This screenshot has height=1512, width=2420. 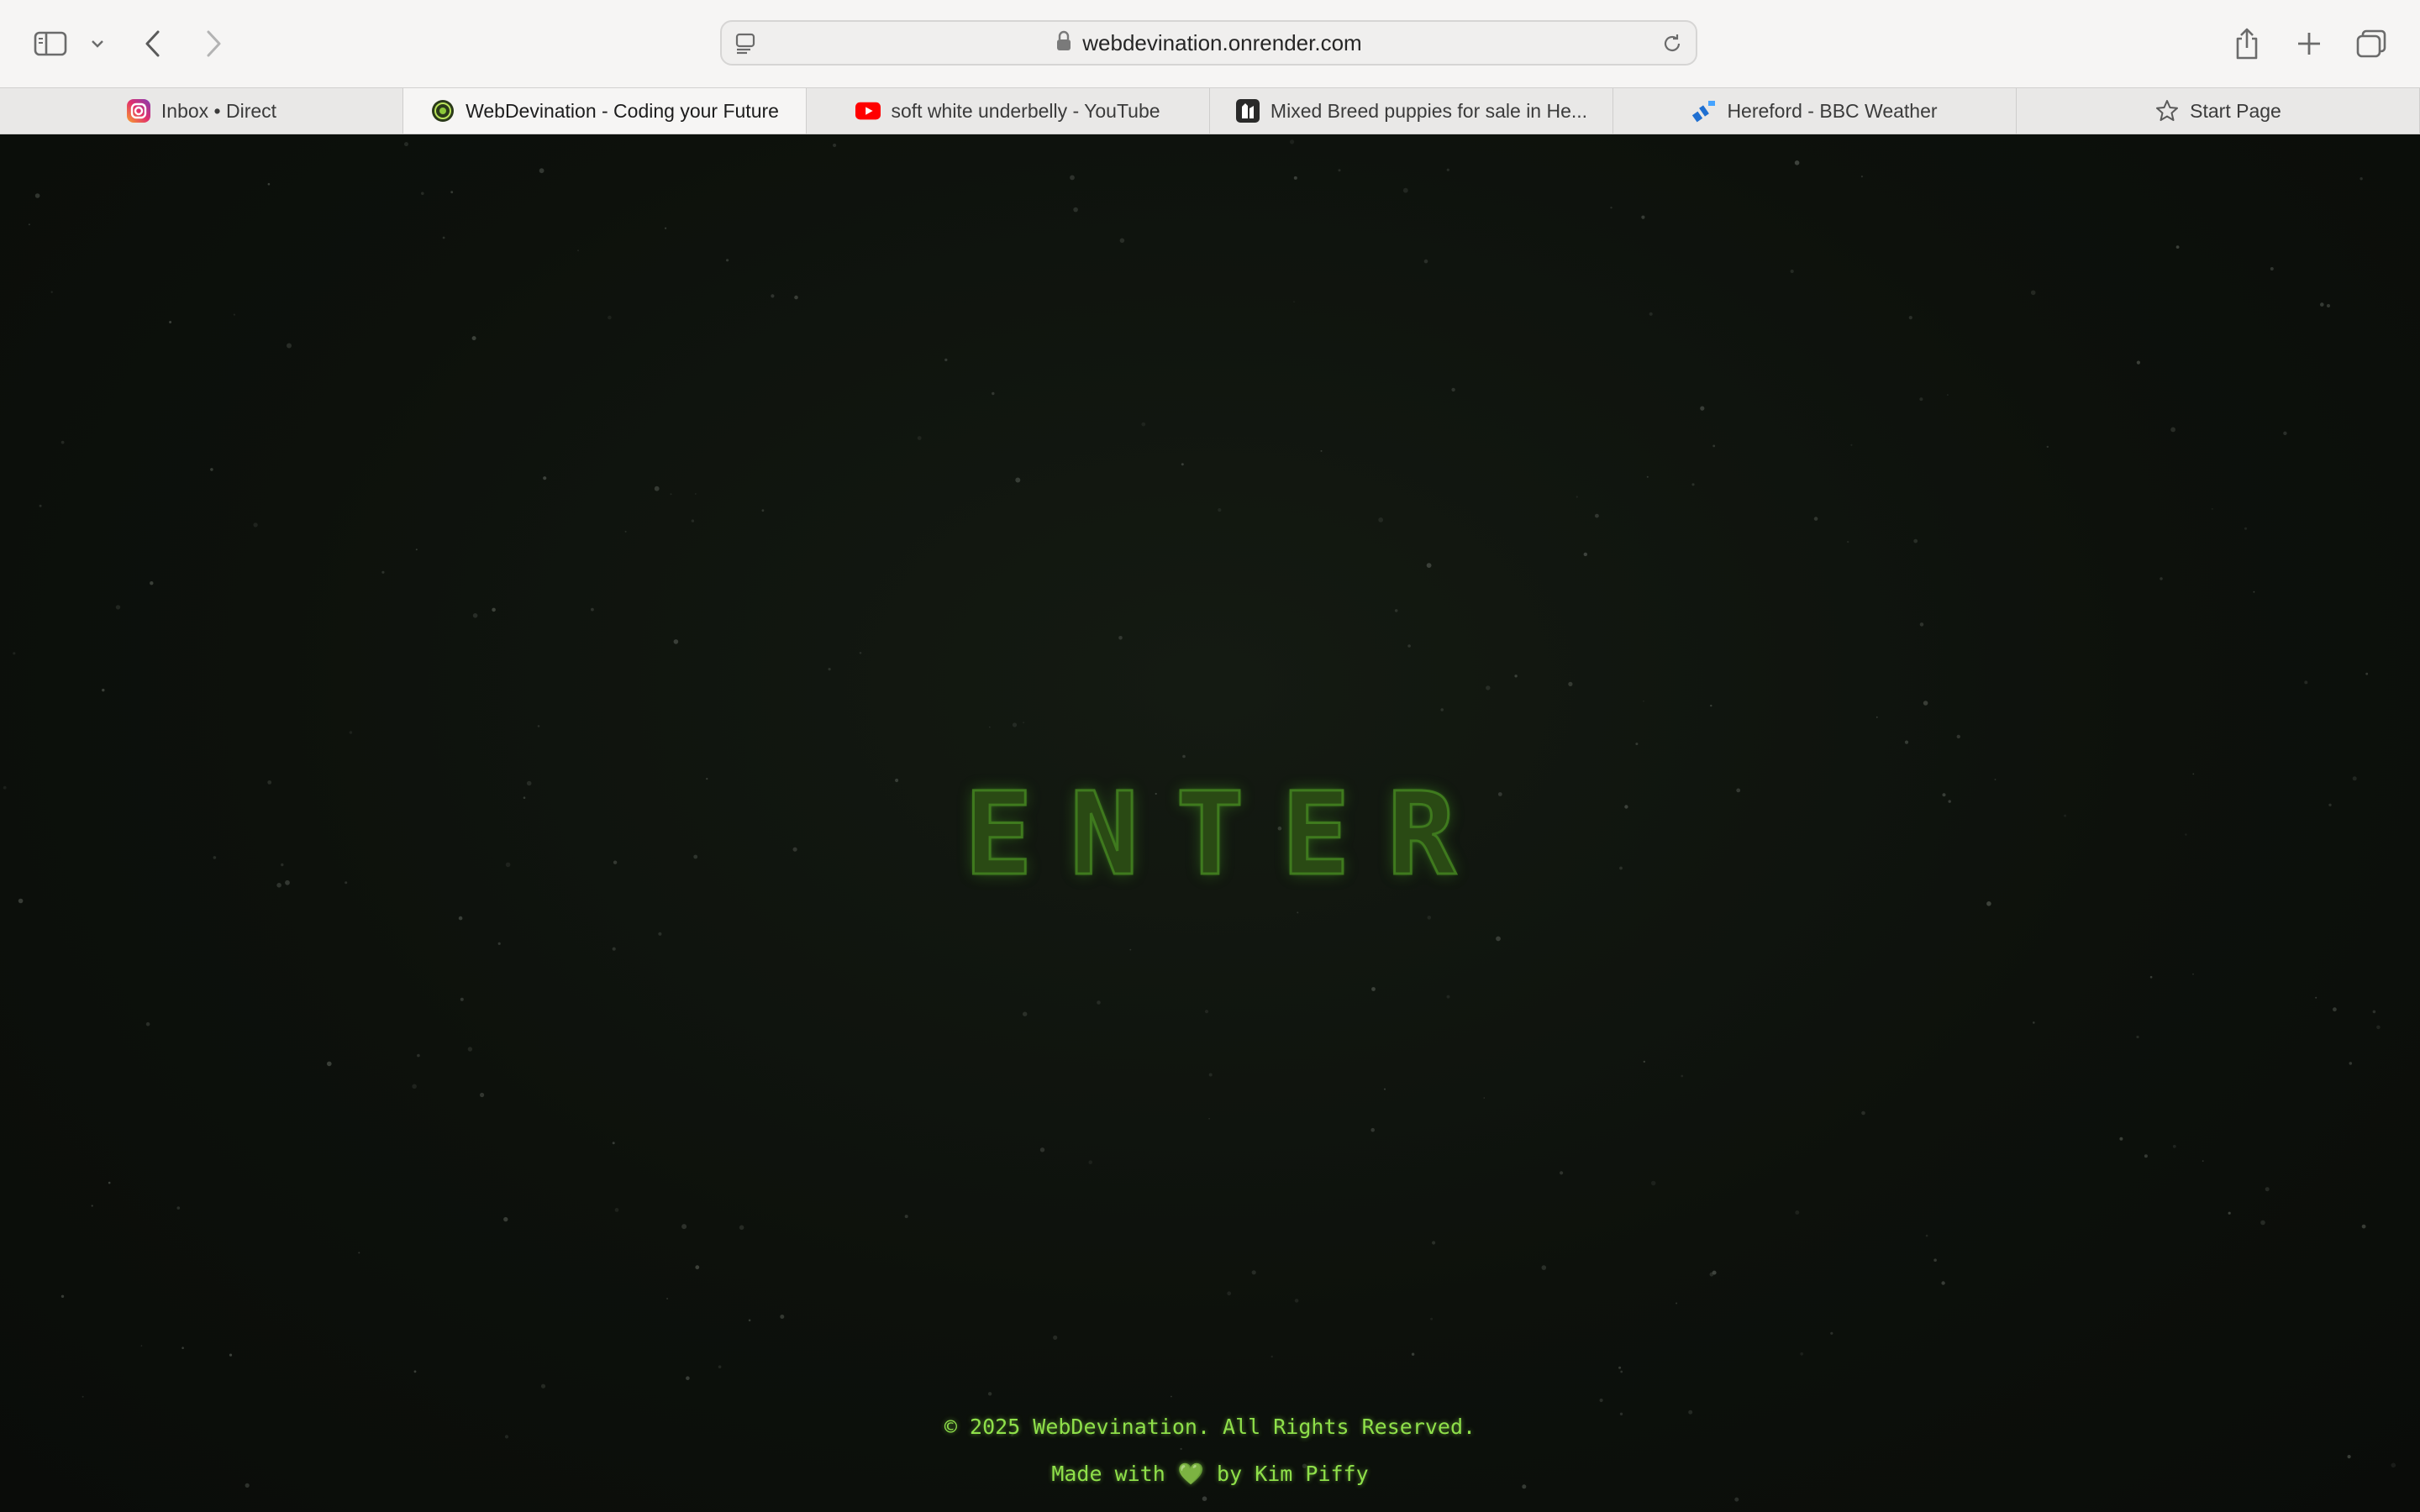 I want to click on tab-instagram: Inbox • Direct, so click(x=202, y=111).